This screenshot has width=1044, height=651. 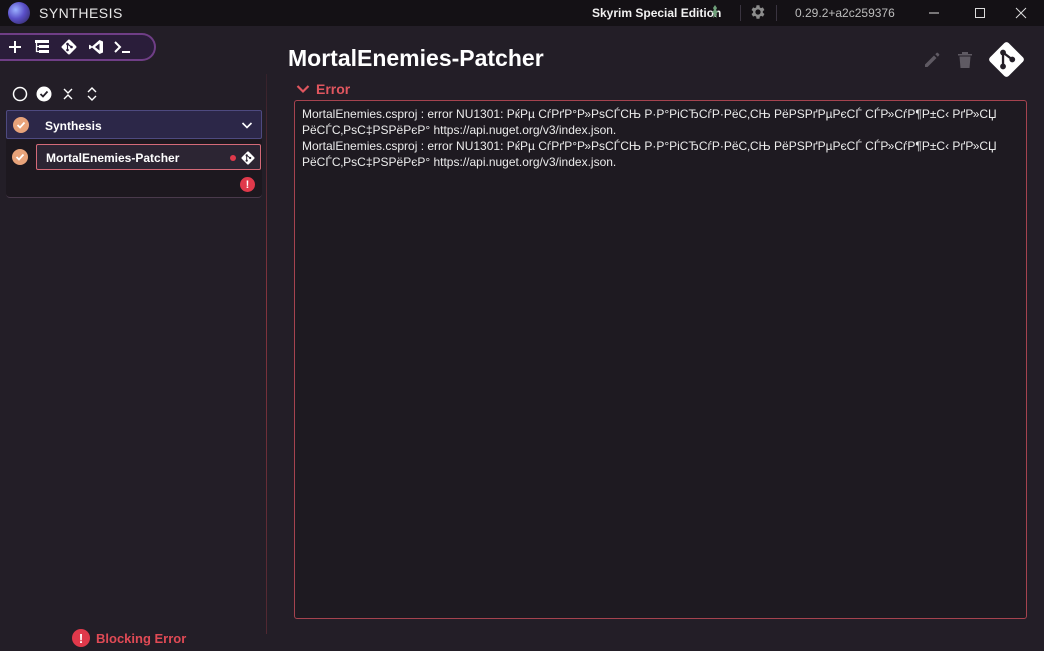 What do you see at coordinates (113, 158) in the screenshot?
I see `patcher-name: MortalEnemies-Patcher` at bounding box center [113, 158].